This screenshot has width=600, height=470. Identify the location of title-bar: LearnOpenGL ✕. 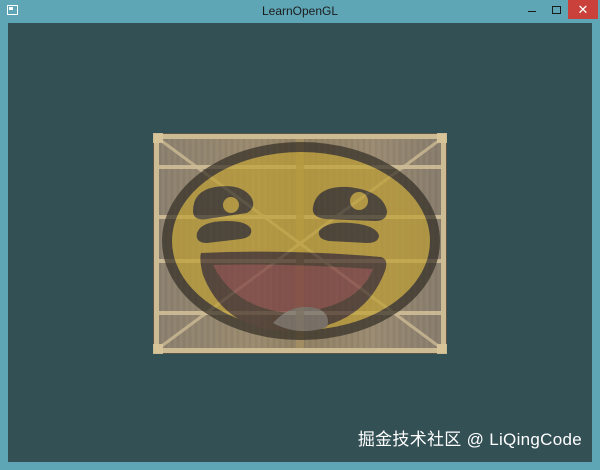
(300, 11).